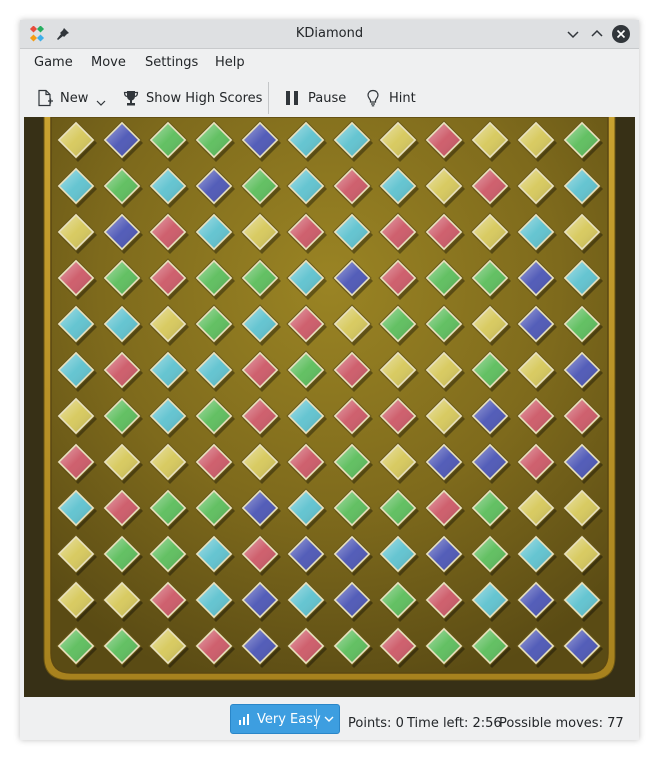 This screenshot has width=659, height=760. Describe the element at coordinates (244, 719) in the screenshot. I see `difficulty-icon` at that location.